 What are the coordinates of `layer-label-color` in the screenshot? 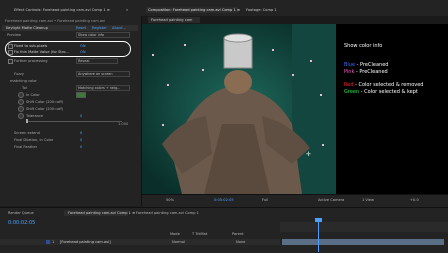 It's located at (48, 242).